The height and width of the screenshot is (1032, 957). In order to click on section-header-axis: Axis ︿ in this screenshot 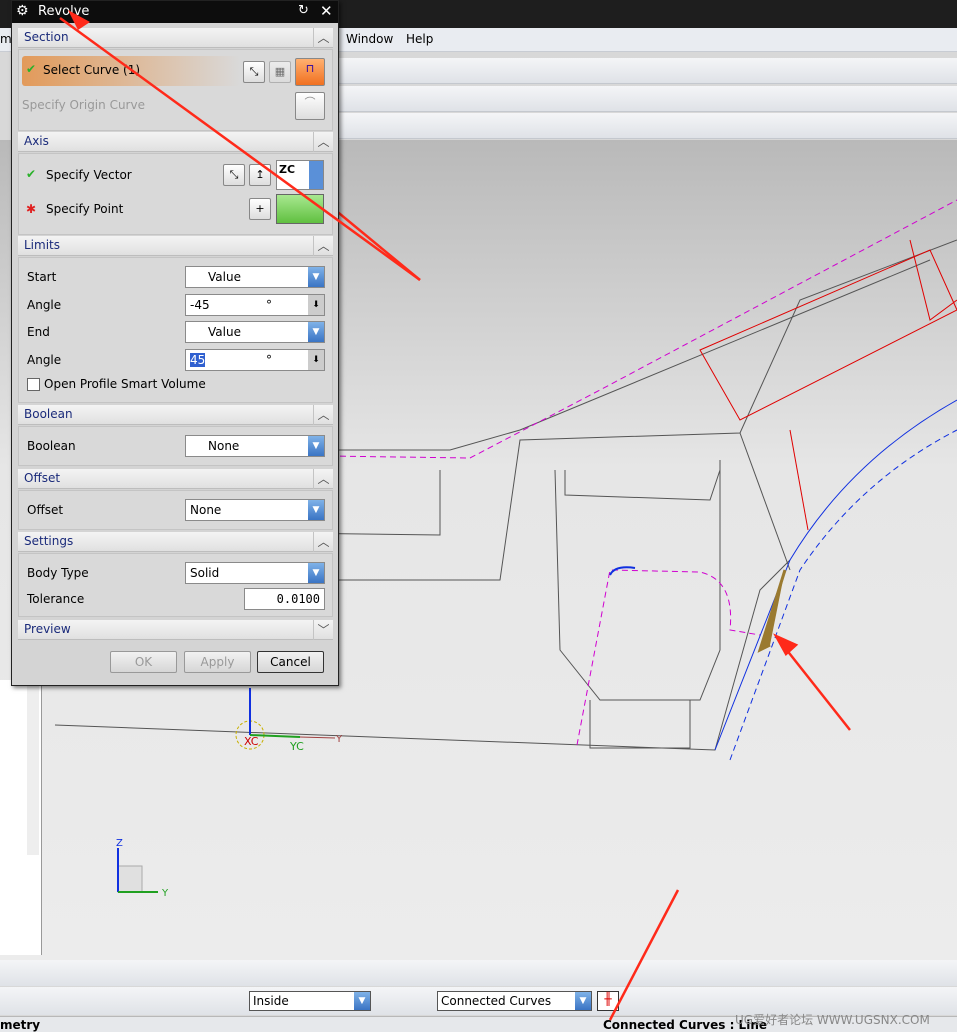, I will do `click(175, 142)`.